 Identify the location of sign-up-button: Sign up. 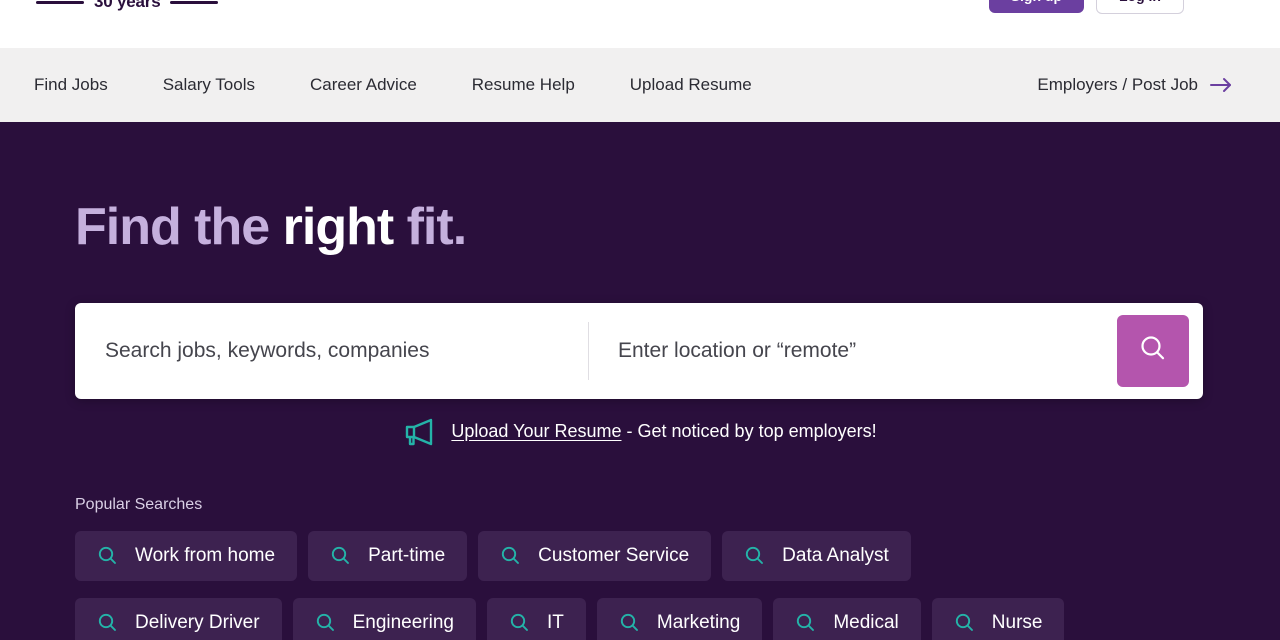
(1036, 6).